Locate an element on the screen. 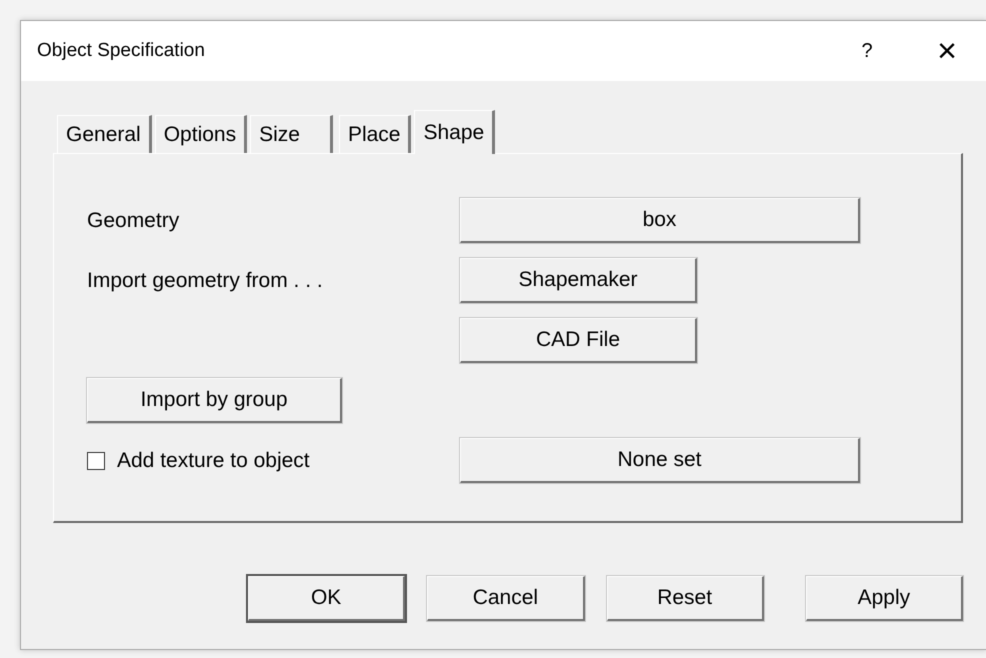 This screenshot has height=658, width=986. geometry-button: box is located at coordinates (660, 220).